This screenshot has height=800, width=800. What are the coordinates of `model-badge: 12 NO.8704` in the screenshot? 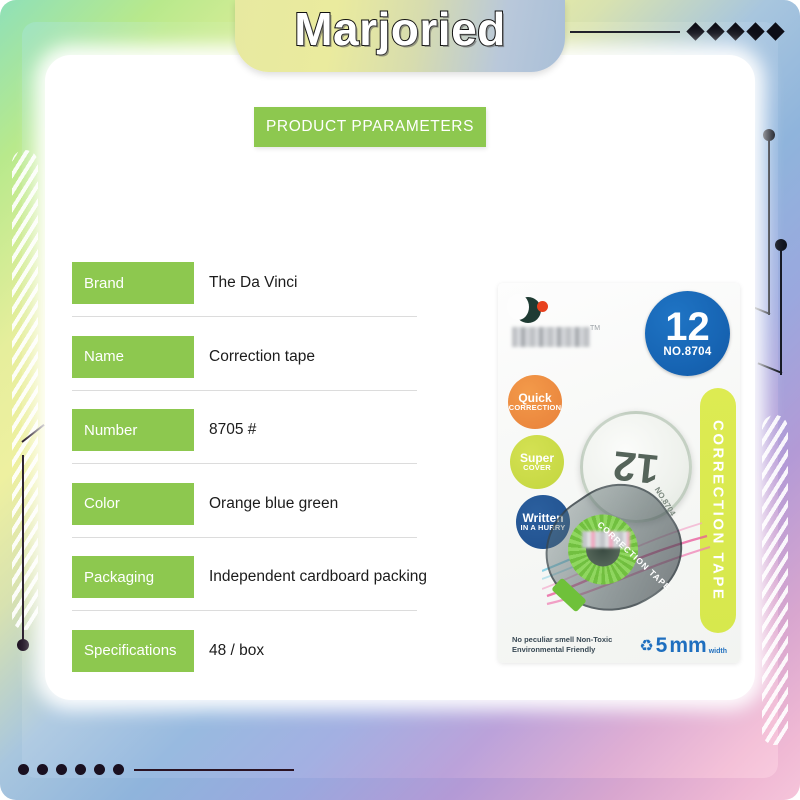 It's located at (687, 333).